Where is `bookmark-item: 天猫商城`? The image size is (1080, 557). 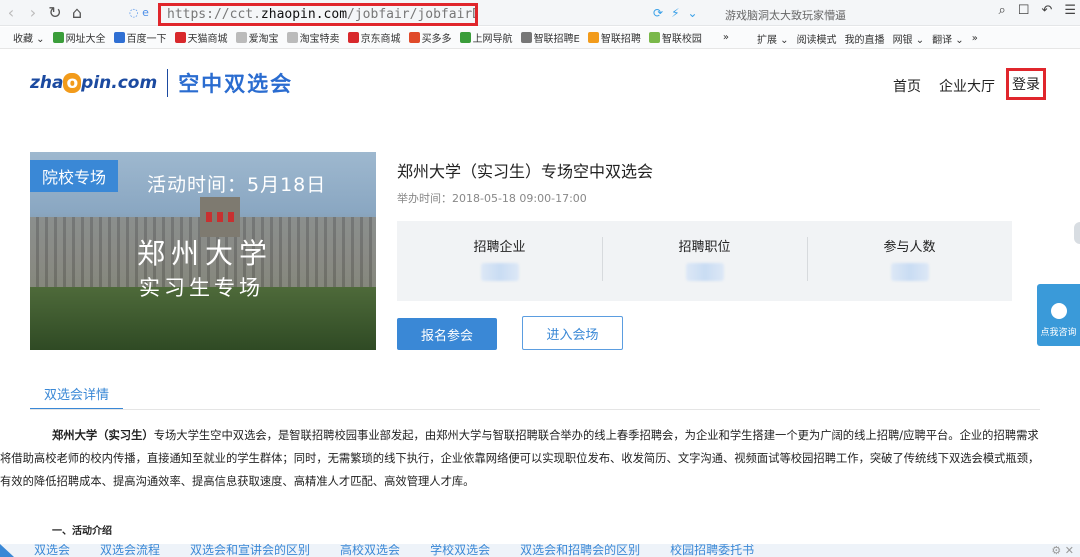 bookmark-item: 天猫商城 is located at coordinates (201, 37).